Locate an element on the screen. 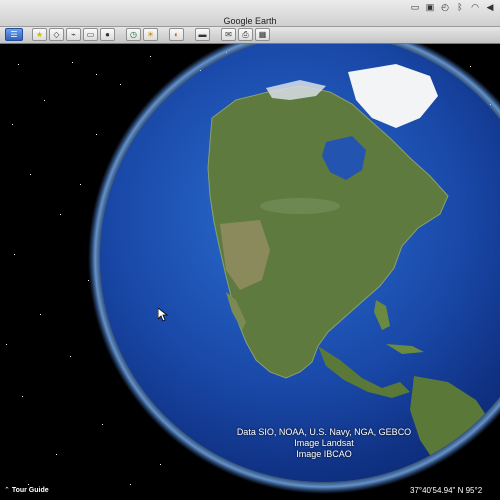 Image resolution: width=500 pixels, height=500 pixels. switch-to-sky-button: ◐ is located at coordinates (176, 34).